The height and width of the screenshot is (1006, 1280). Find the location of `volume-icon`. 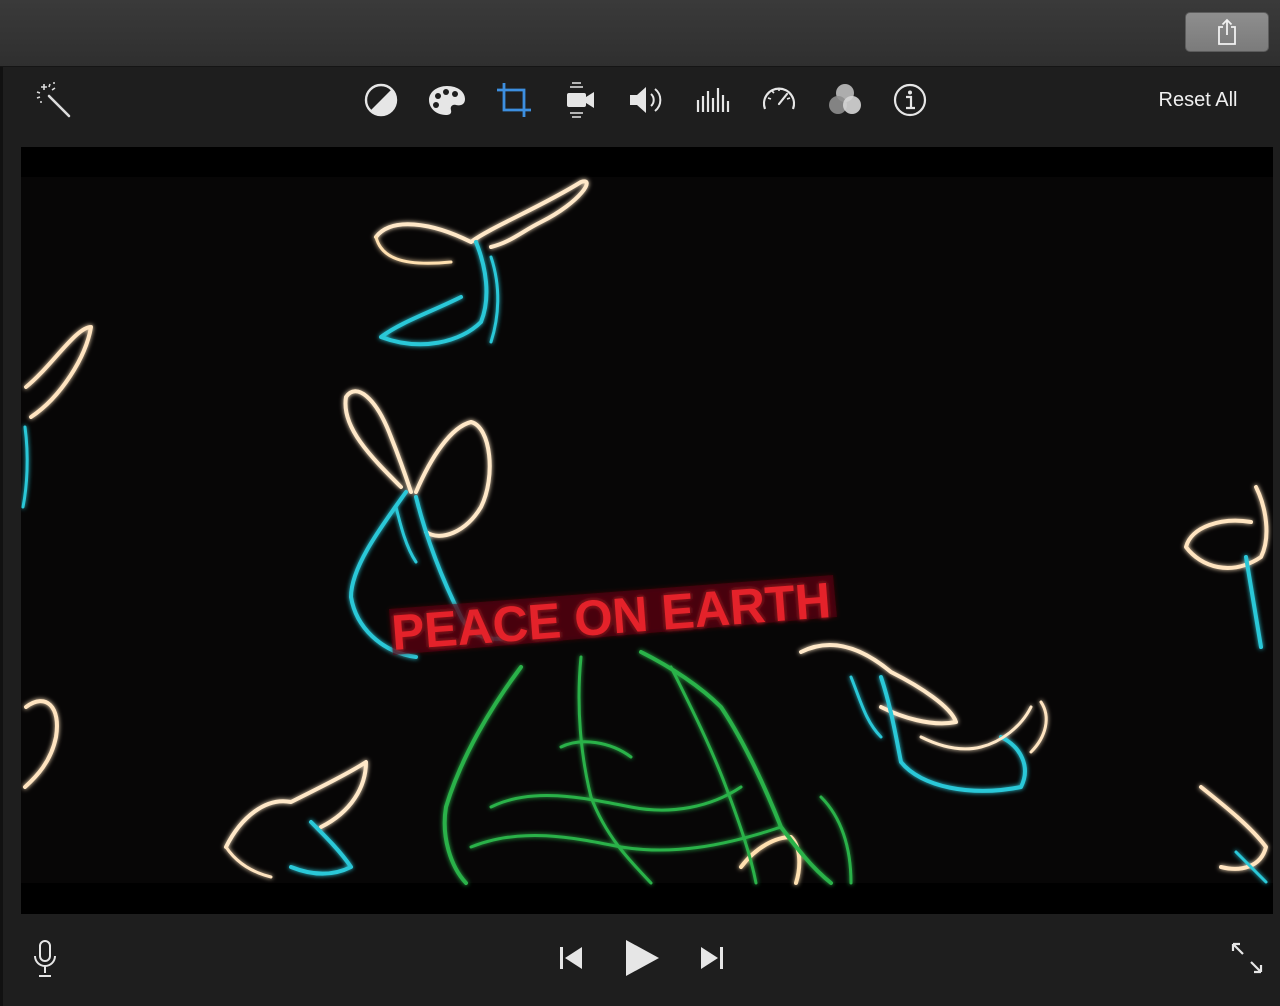

volume-icon is located at coordinates (646, 100).